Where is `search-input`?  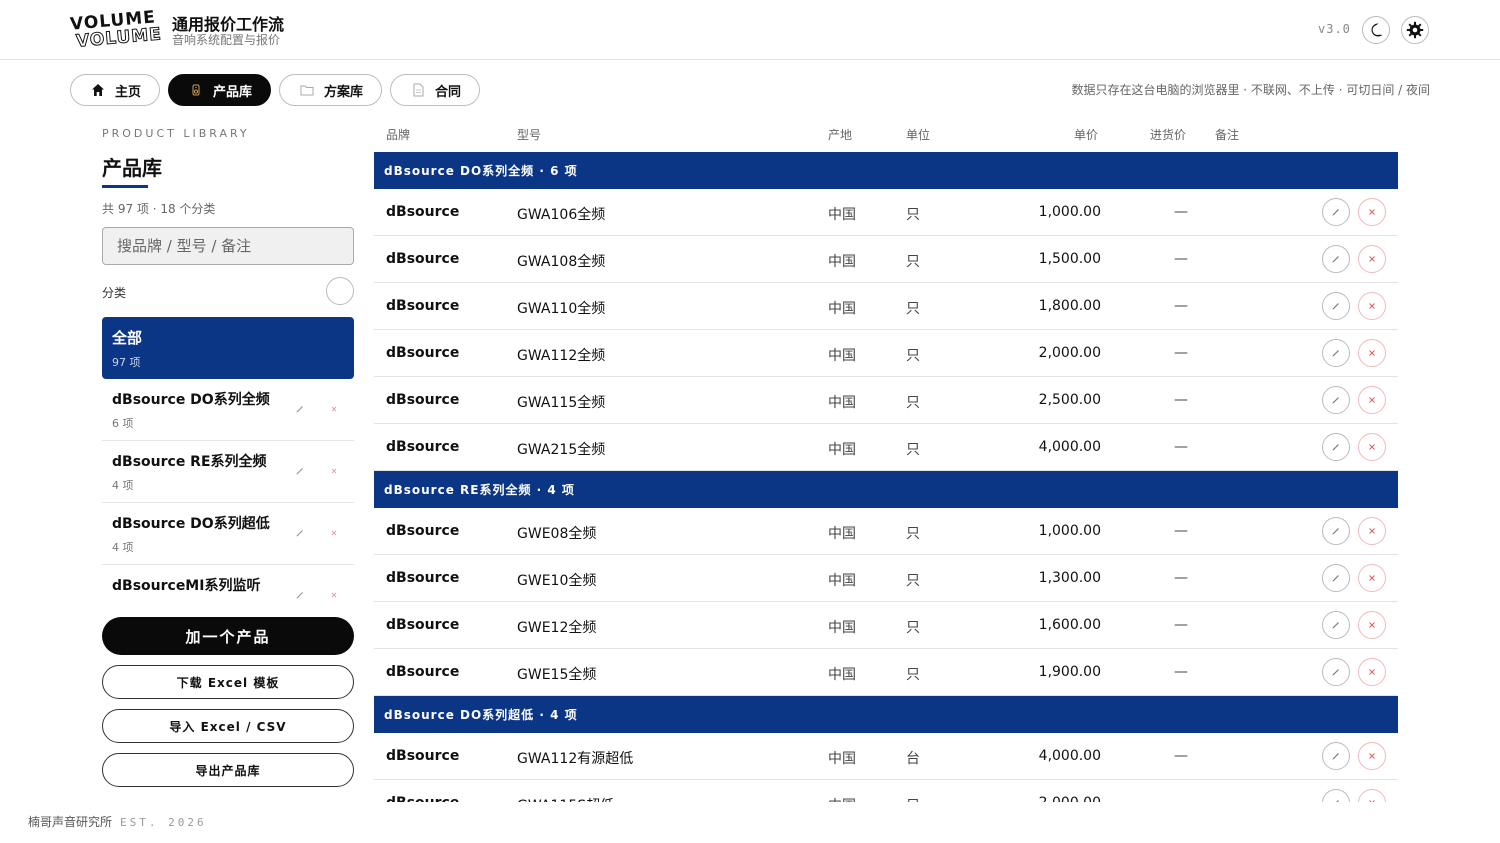
search-input is located at coordinates (228, 246).